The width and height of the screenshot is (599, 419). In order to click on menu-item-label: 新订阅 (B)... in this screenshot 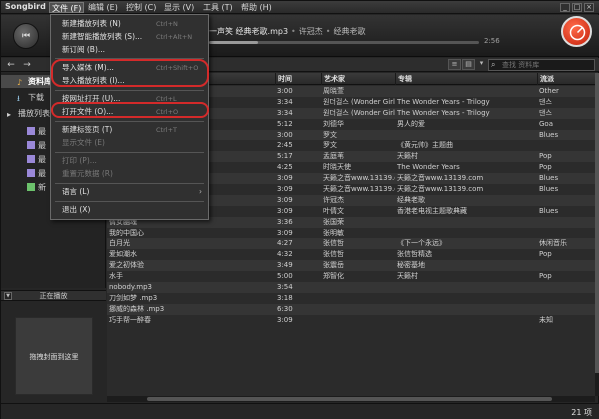, I will do `click(84, 49)`.